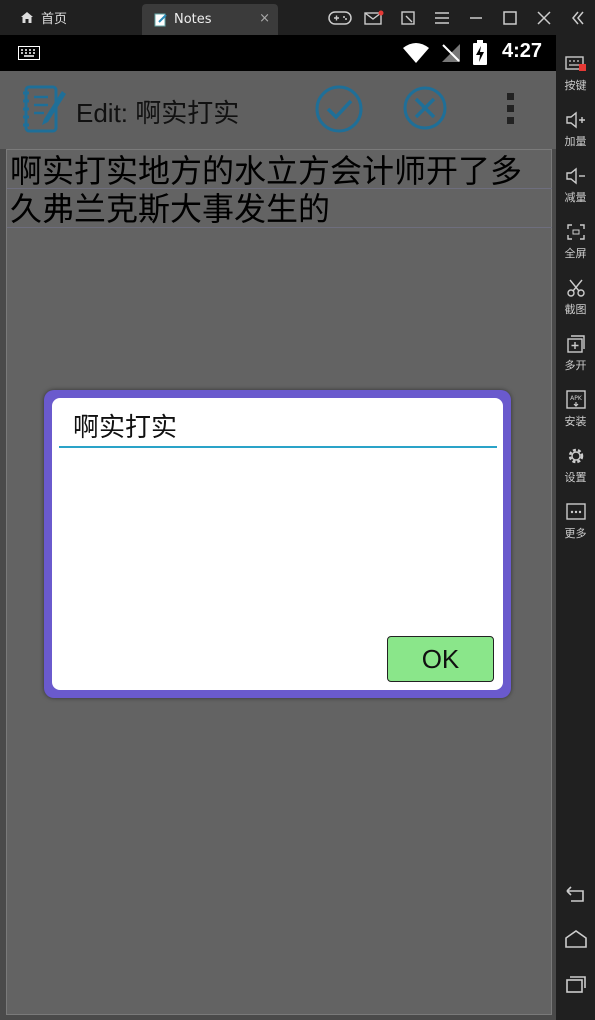 This screenshot has height=1020, width=595. What do you see at coordinates (440, 659) in the screenshot?
I see `ok-button: OK` at bounding box center [440, 659].